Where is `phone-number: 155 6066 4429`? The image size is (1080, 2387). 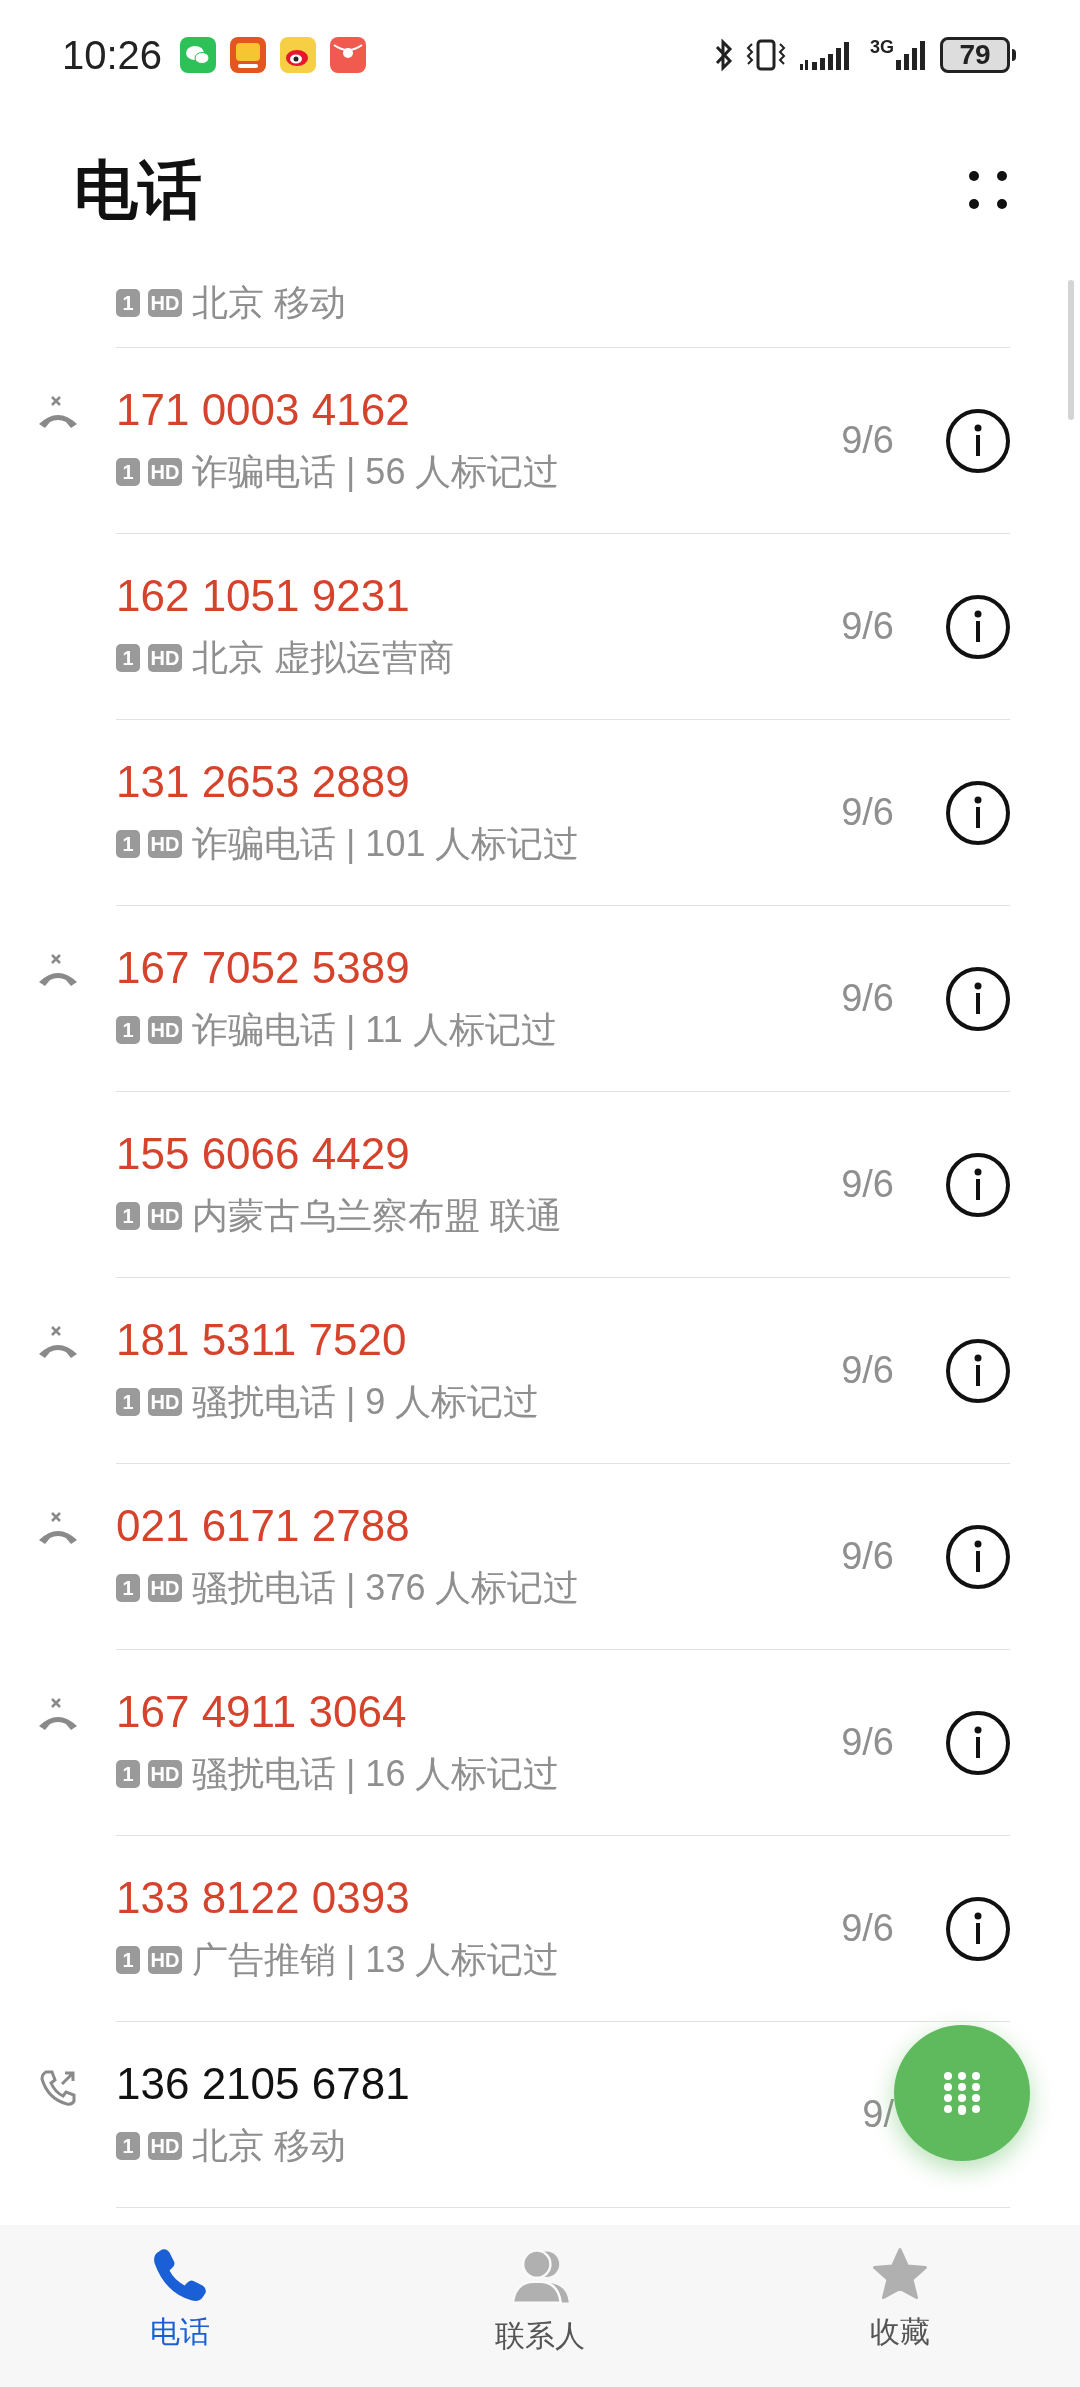 phone-number: 155 6066 4429 is located at coordinates (263, 1154).